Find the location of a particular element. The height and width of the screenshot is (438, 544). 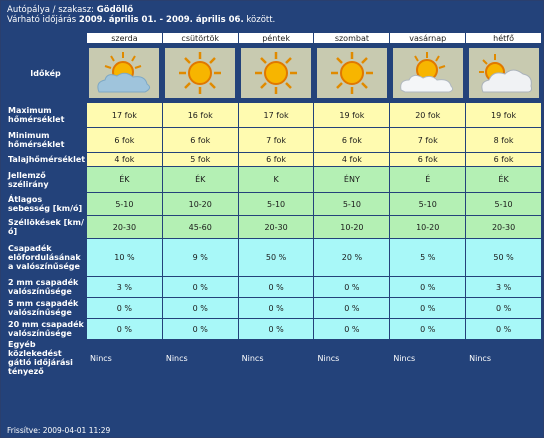

data-row: Jellemző szélirány ÉK ÉK K ÉNY É ÉK is located at coordinates (273, 179).